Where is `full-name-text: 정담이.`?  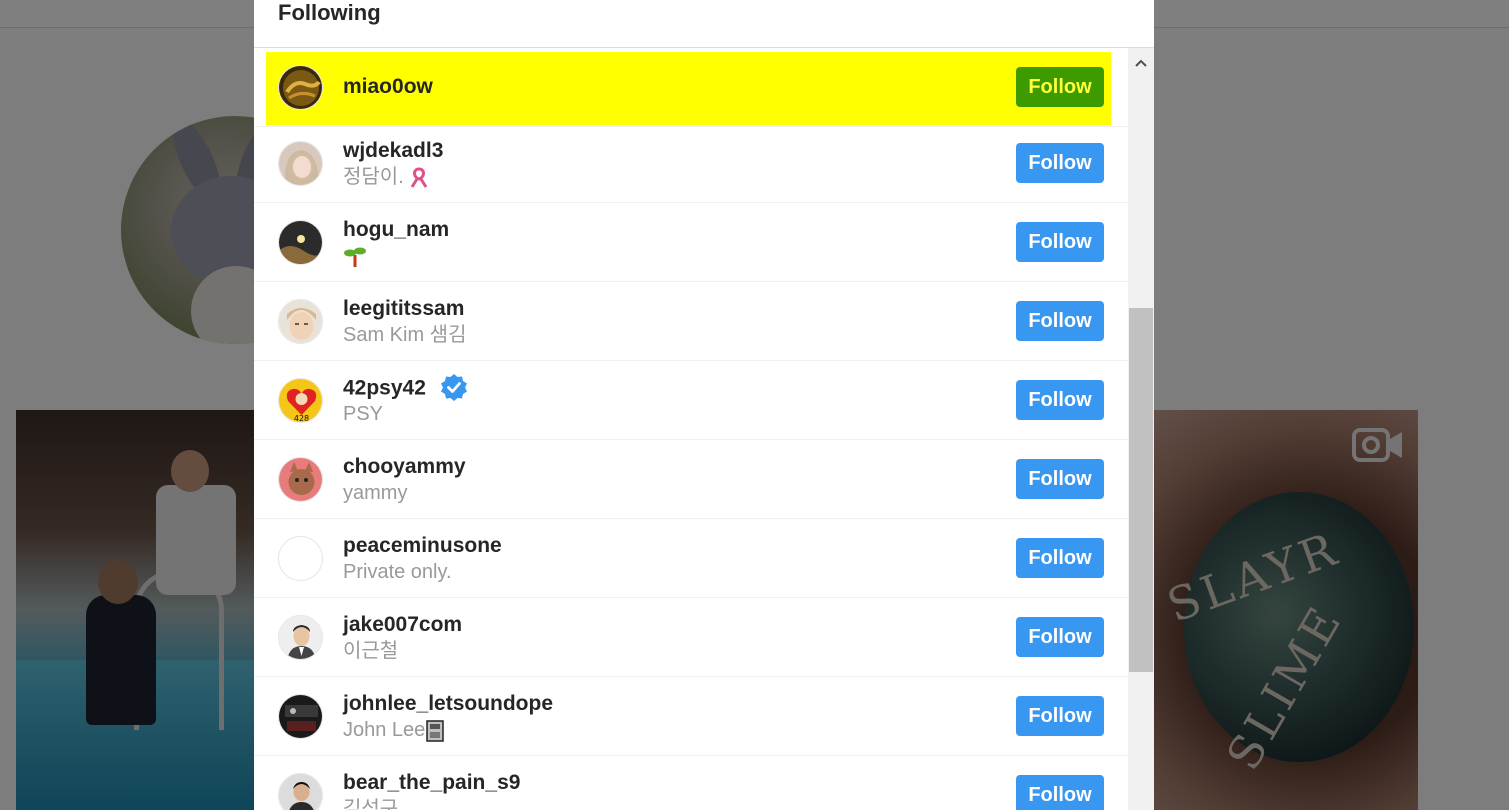 full-name-text: 정담이. is located at coordinates (373, 177).